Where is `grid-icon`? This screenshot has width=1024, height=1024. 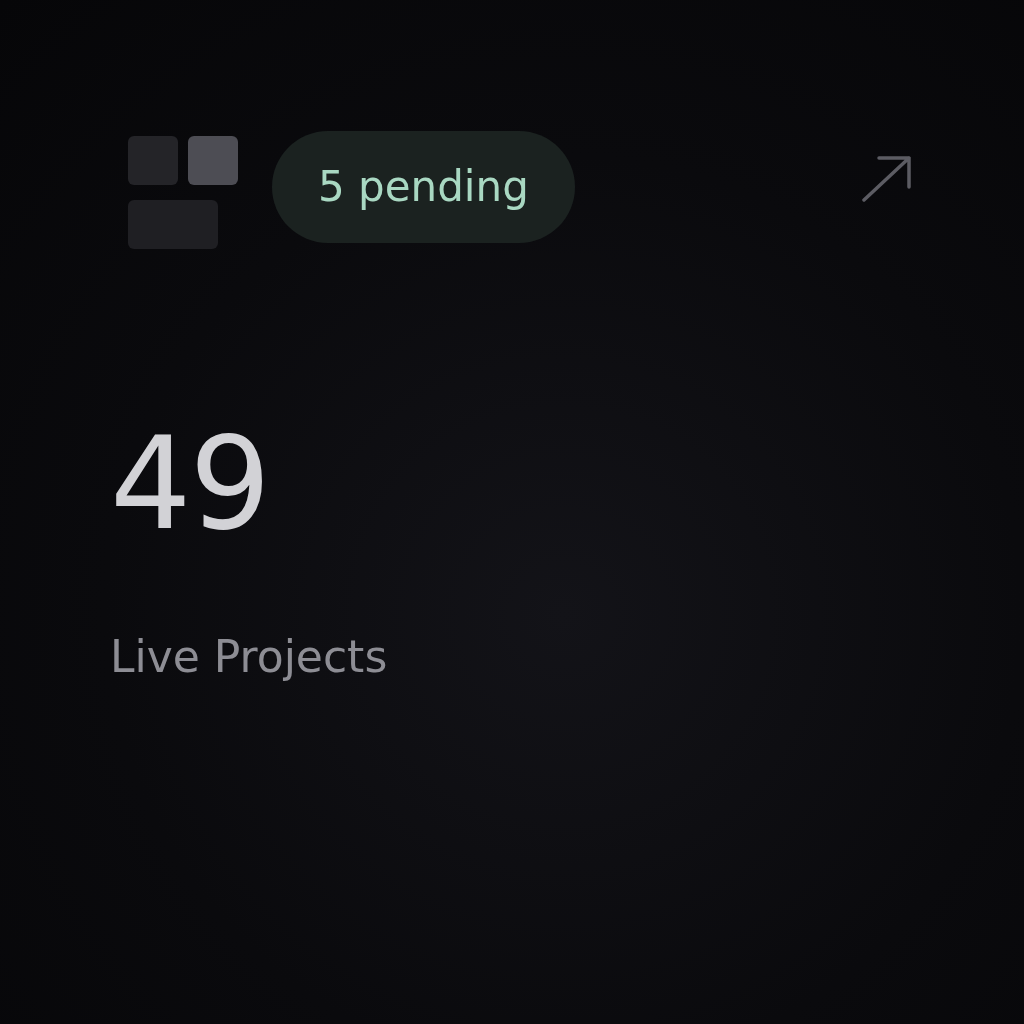 grid-icon is located at coordinates (183, 192).